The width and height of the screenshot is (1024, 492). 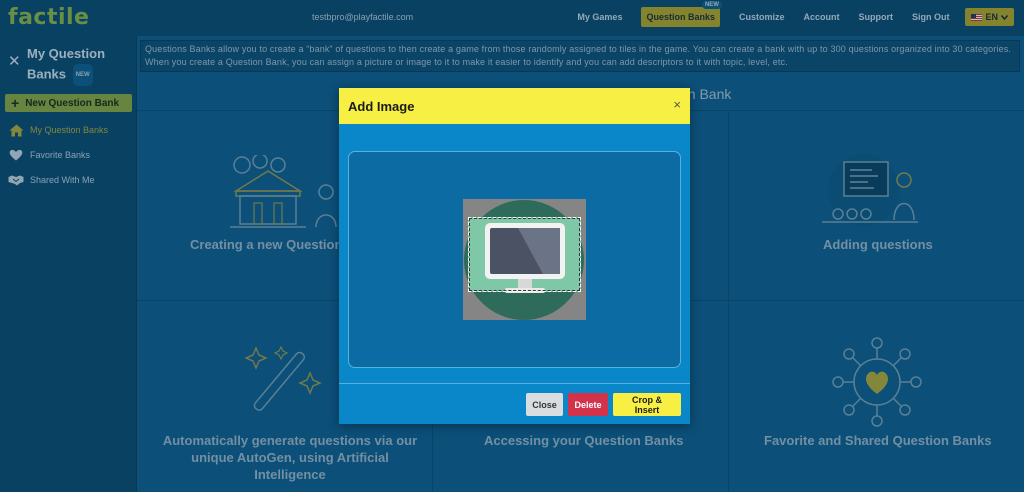 What do you see at coordinates (514, 106) in the screenshot?
I see `modal-header: Add Image ×` at bounding box center [514, 106].